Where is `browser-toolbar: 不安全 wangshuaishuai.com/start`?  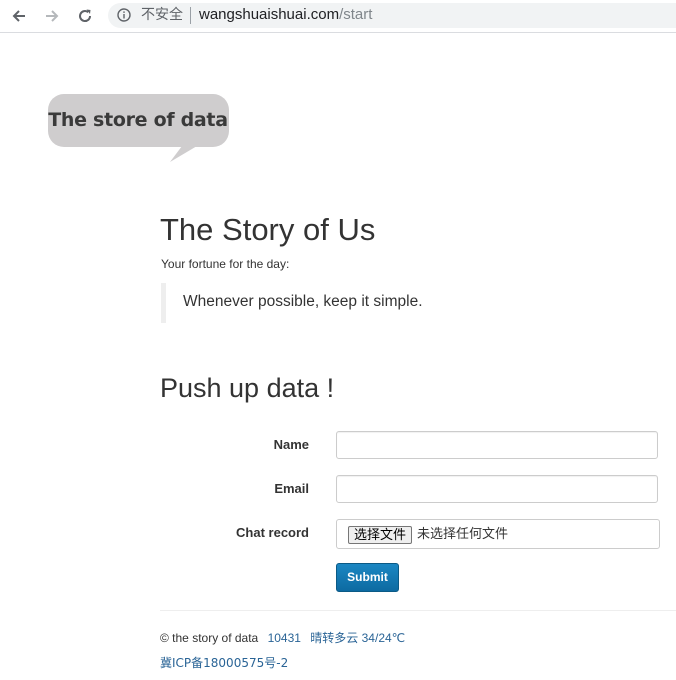 browser-toolbar: 不安全 wangshuaishuai.com/start is located at coordinates (338, 16).